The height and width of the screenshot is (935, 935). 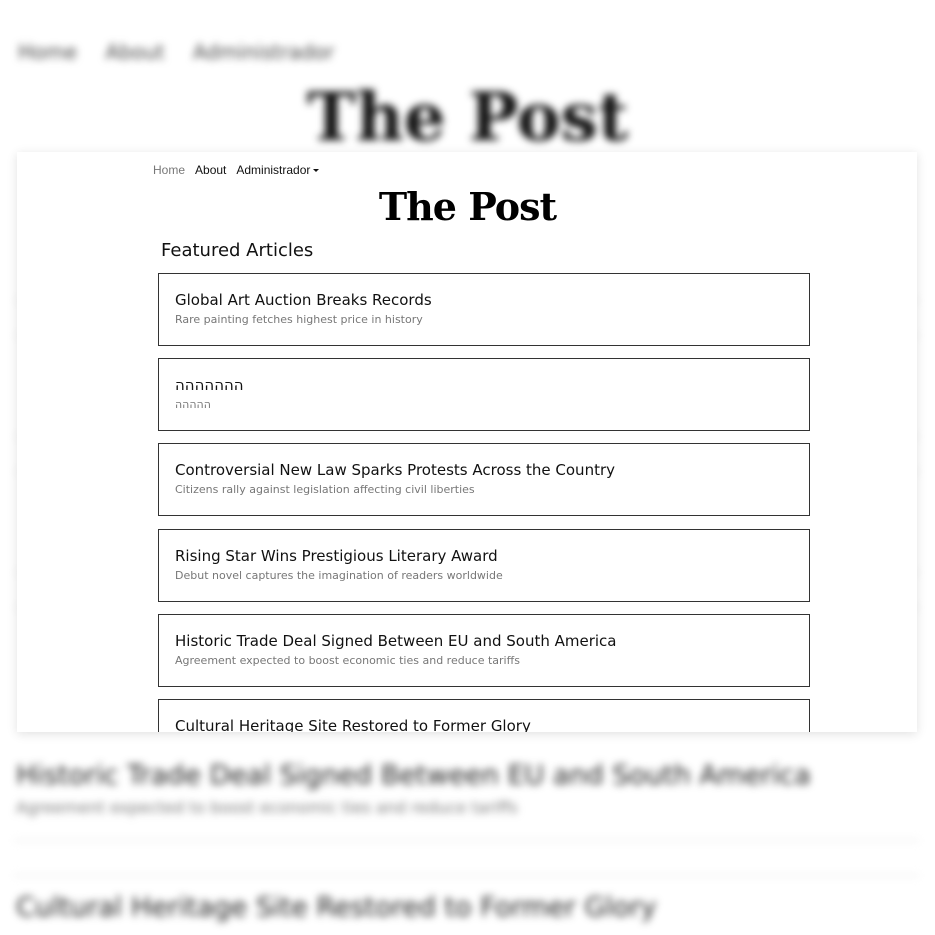 I want to click on background-nav: Home About Administrador, so click(x=187, y=52).